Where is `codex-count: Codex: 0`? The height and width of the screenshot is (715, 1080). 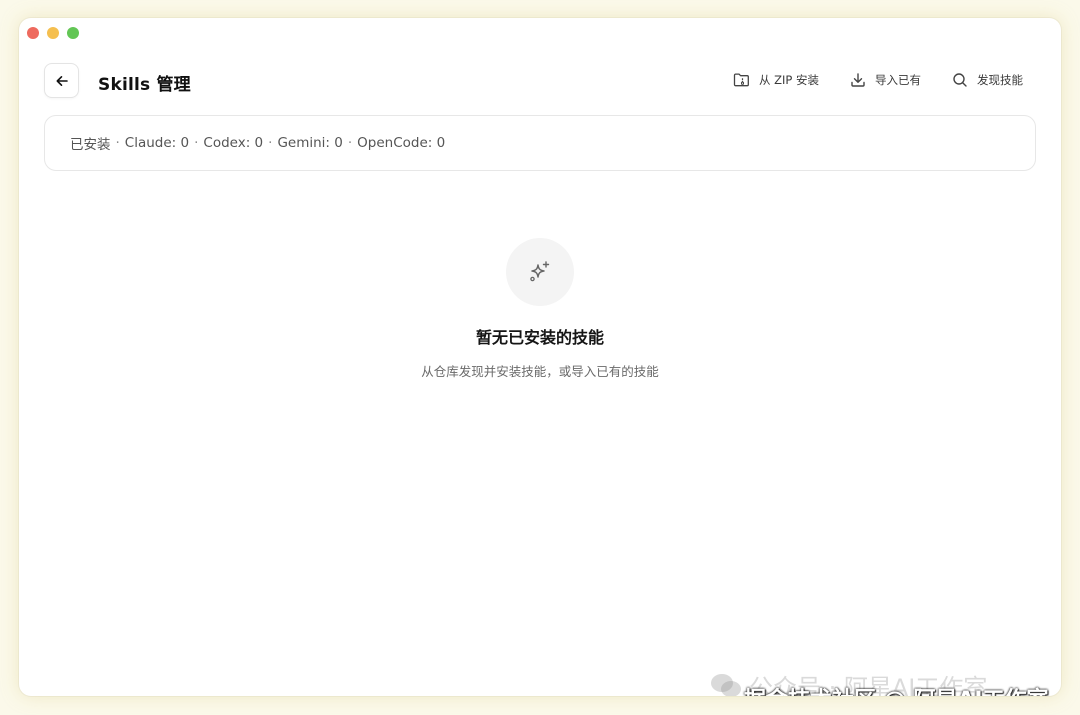 codex-count: Codex: 0 is located at coordinates (233, 143).